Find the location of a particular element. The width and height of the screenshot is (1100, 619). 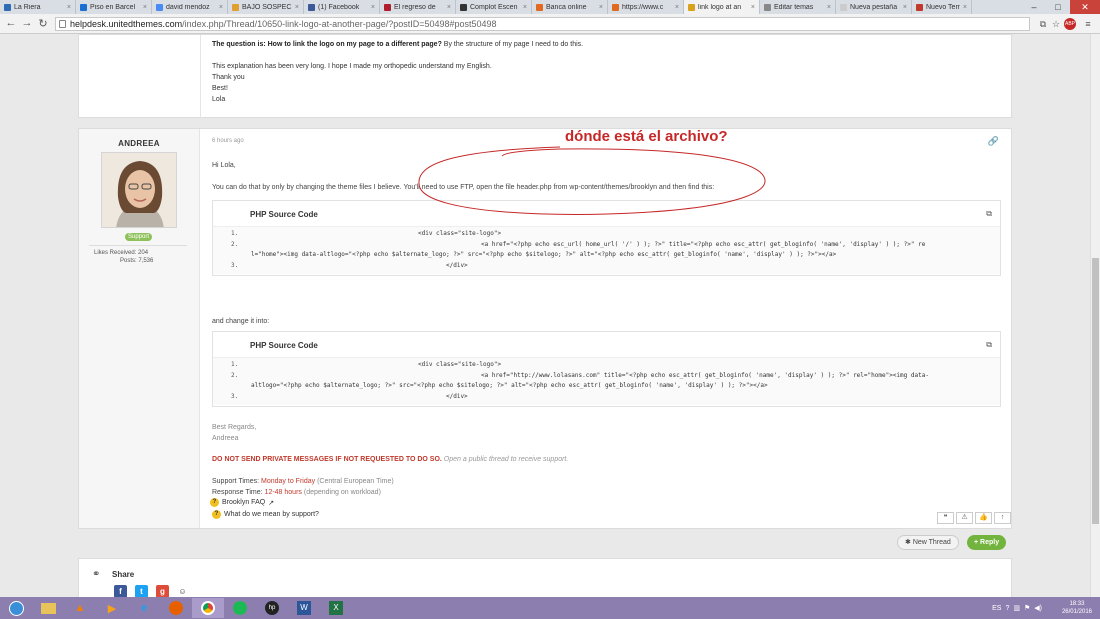

post-timestamp: 6 hours ago is located at coordinates (228, 141).